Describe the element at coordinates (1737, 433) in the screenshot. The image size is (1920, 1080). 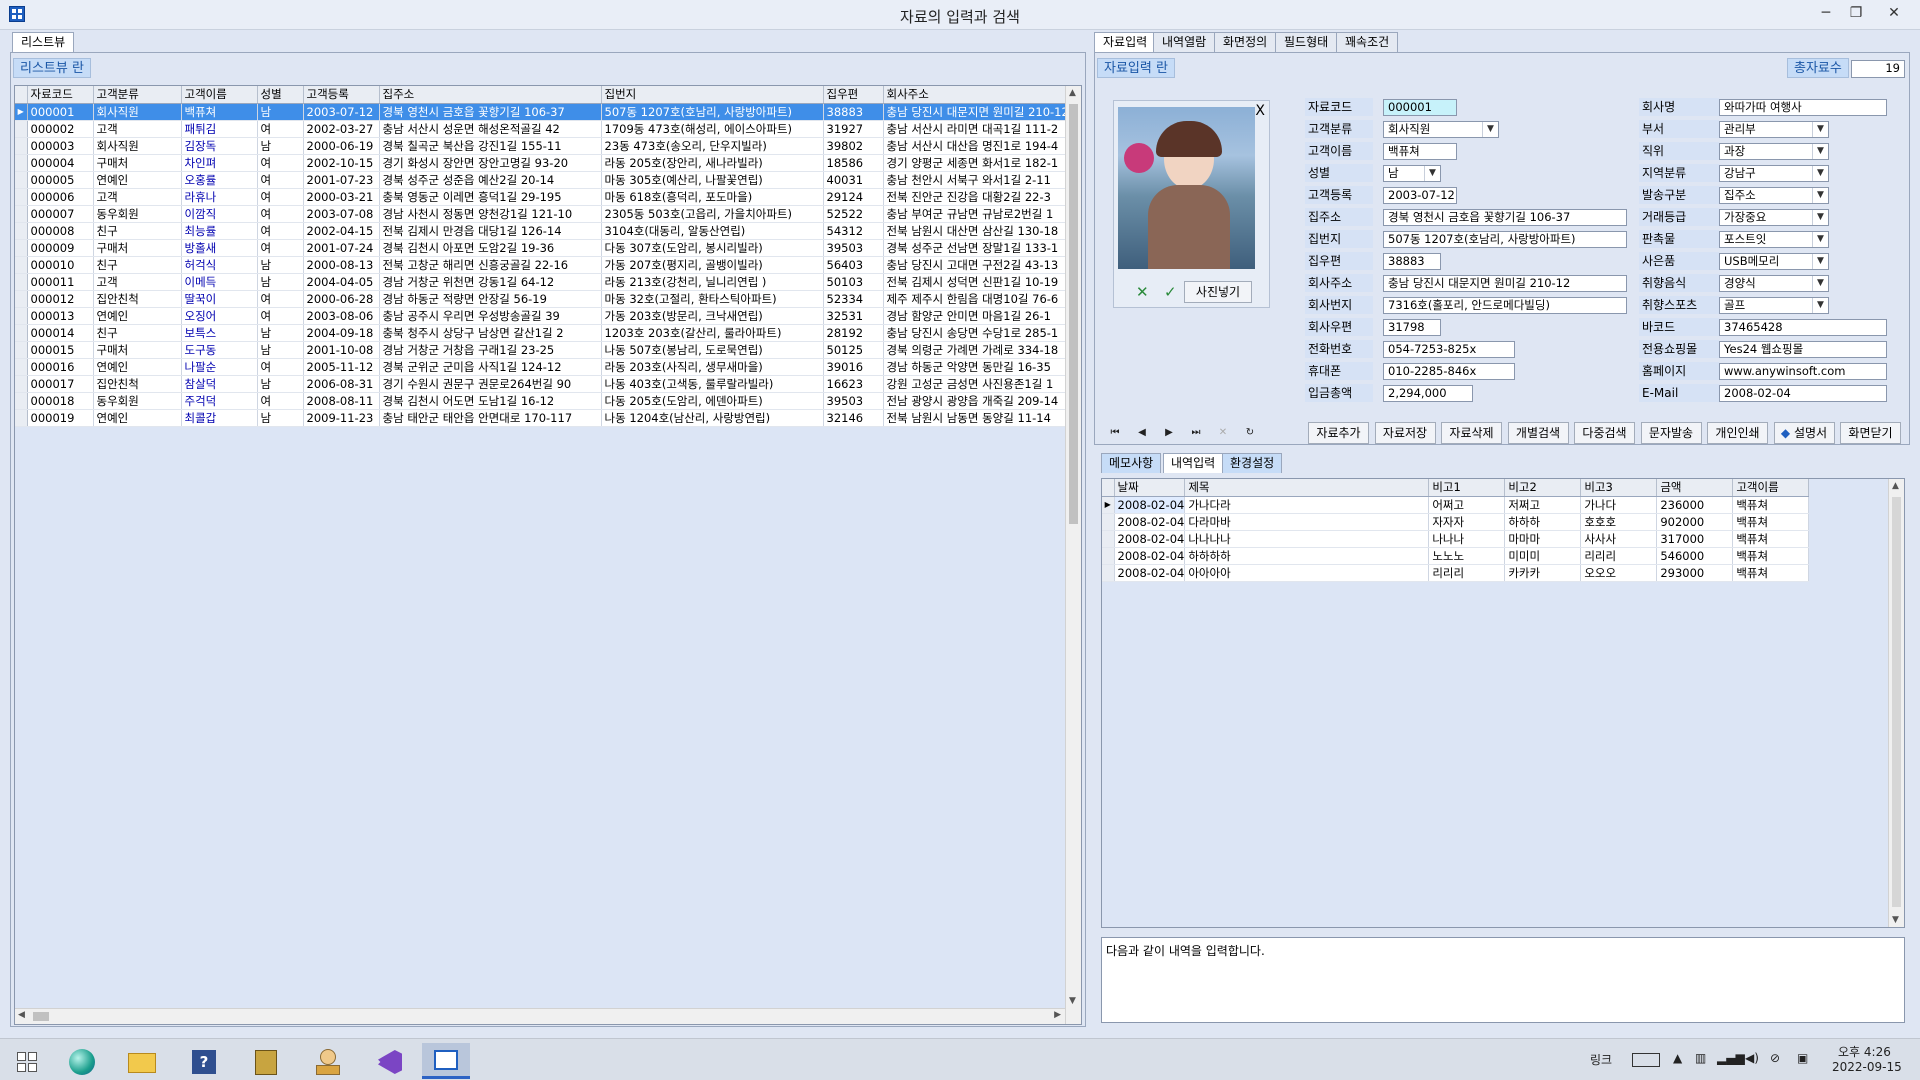
I see `print-personal-button: 개인인쇄` at that location.